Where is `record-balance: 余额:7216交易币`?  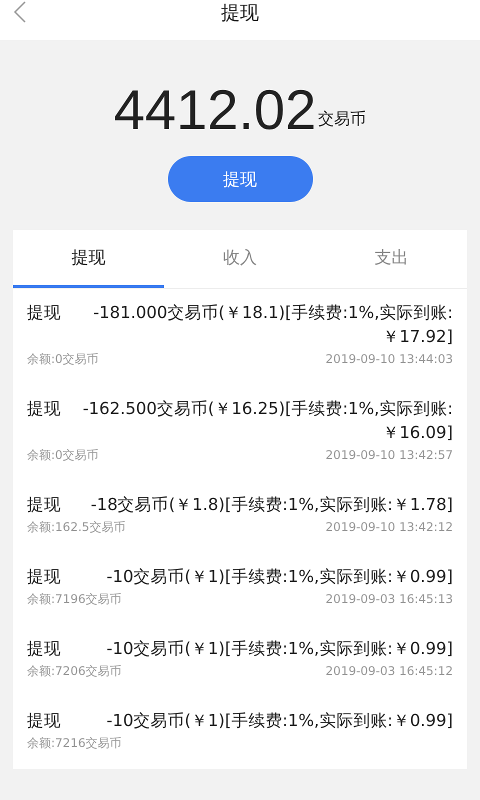
record-balance: 余额:7216交易币 is located at coordinates (74, 743).